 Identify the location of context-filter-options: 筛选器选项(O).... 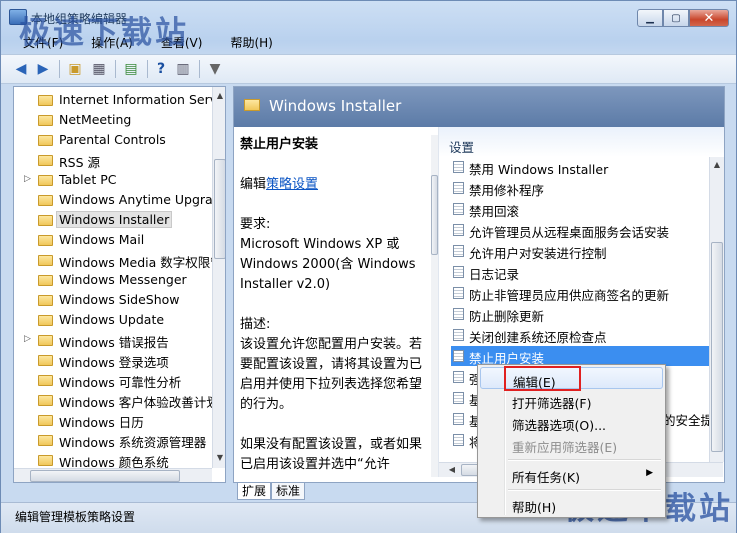
(571, 422).